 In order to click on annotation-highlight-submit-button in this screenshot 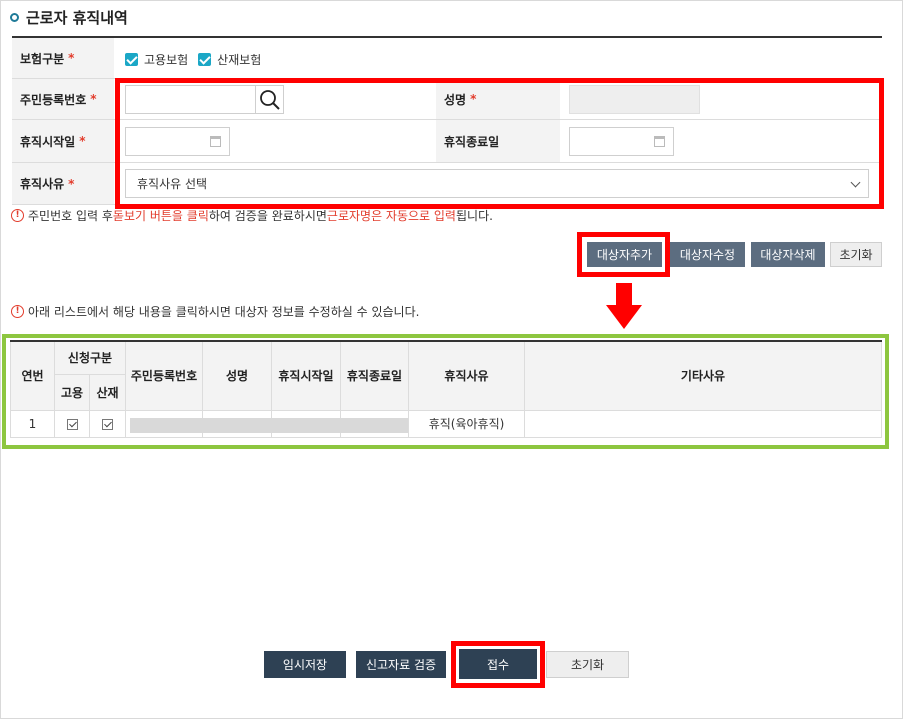, I will do `click(498, 664)`.